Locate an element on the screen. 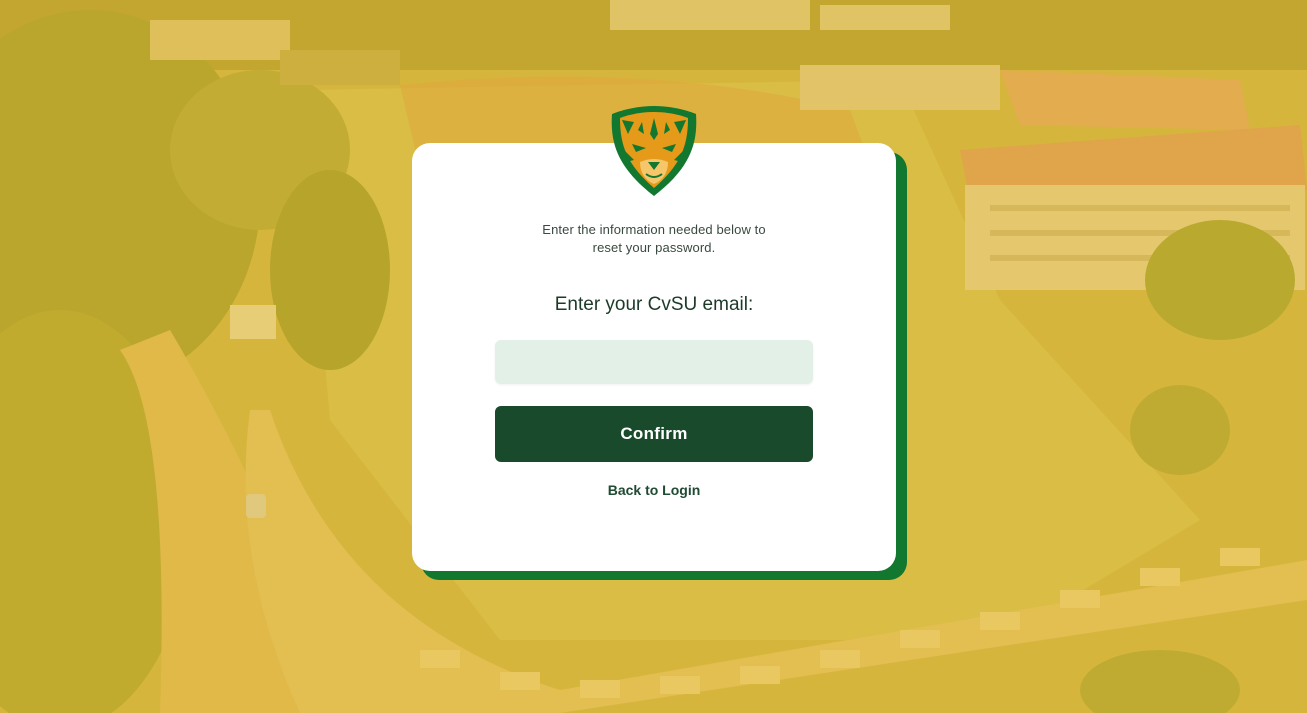  instruction-line-1: Enter the information needed below to is located at coordinates (654, 229).